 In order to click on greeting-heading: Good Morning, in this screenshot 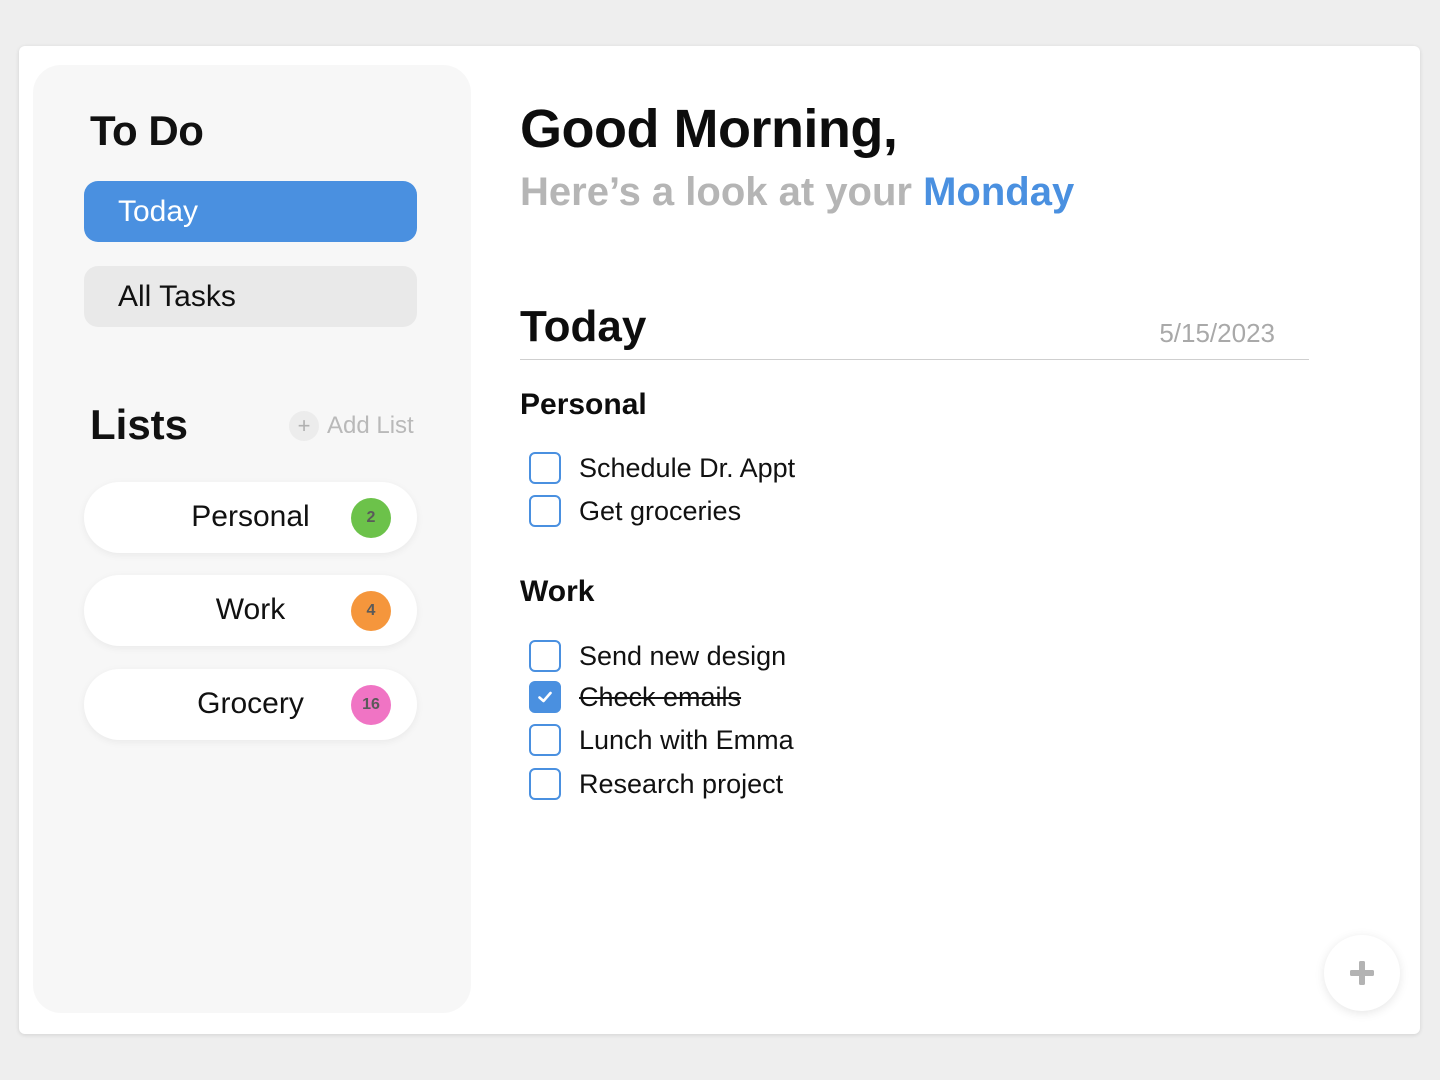, I will do `click(709, 129)`.